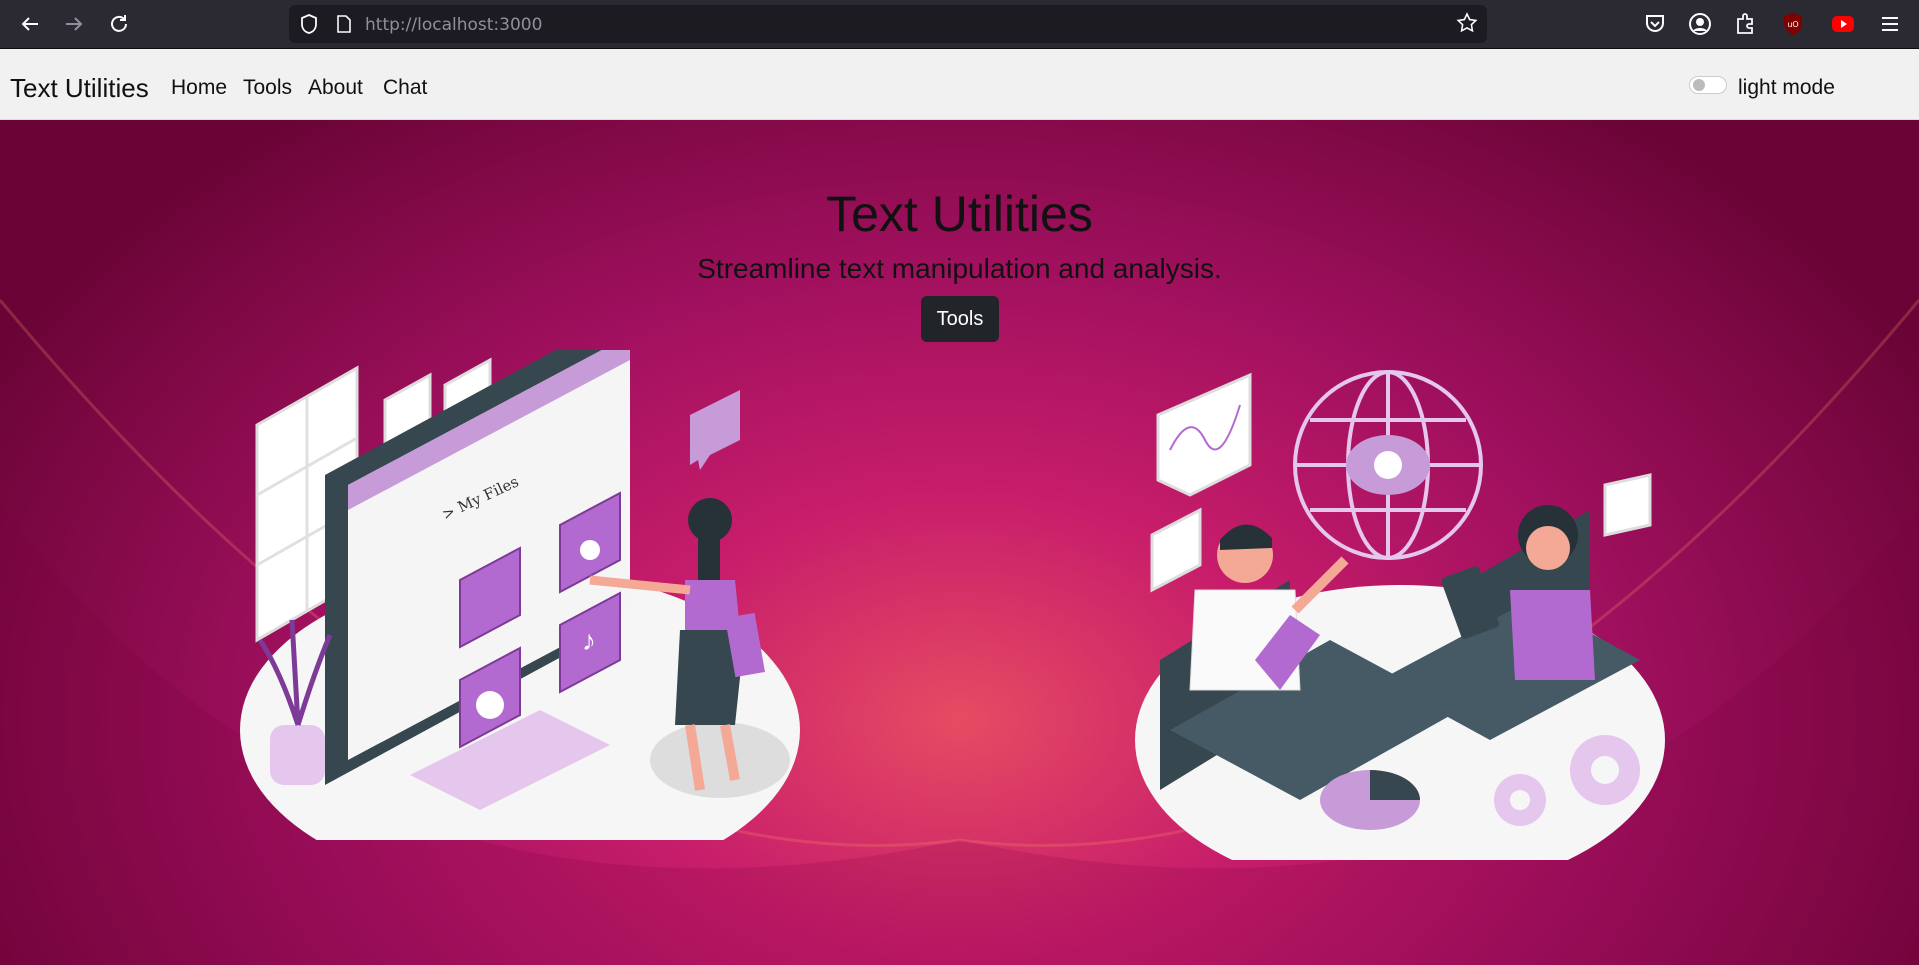  Describe the element at coordinates (1204, 434) in the screenshot. I see `line-chart-card-icon` at that location.